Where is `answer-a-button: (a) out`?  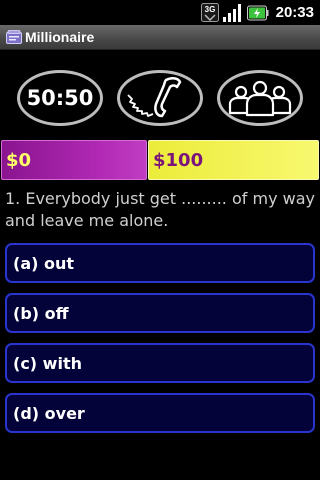 answer-a-button: (a) out is located at coordinates (160, 263).